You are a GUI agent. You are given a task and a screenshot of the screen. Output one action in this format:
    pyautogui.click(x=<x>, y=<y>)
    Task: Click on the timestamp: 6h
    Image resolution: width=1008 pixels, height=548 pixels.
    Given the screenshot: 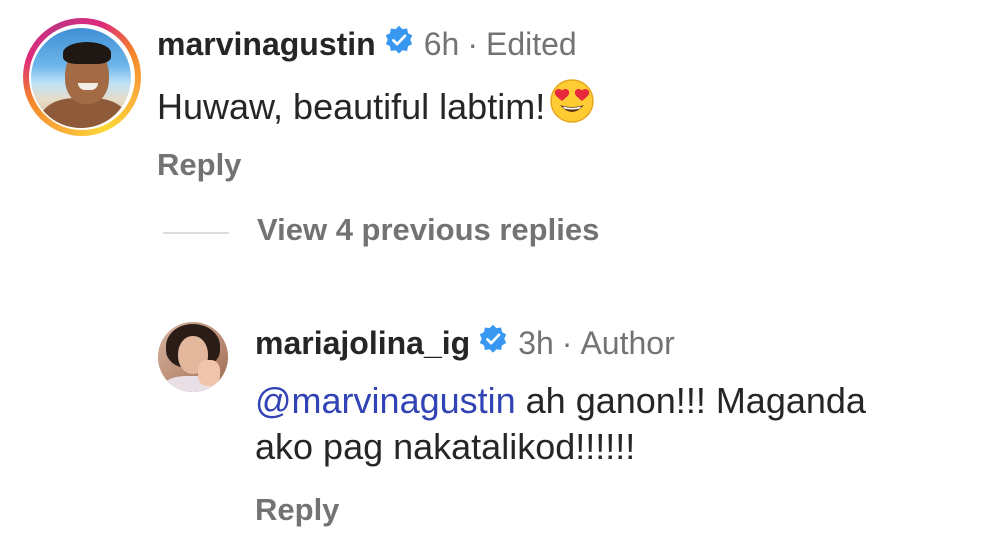 What is the action you would take?
    pyautogui.click(x=441, y=43)
    